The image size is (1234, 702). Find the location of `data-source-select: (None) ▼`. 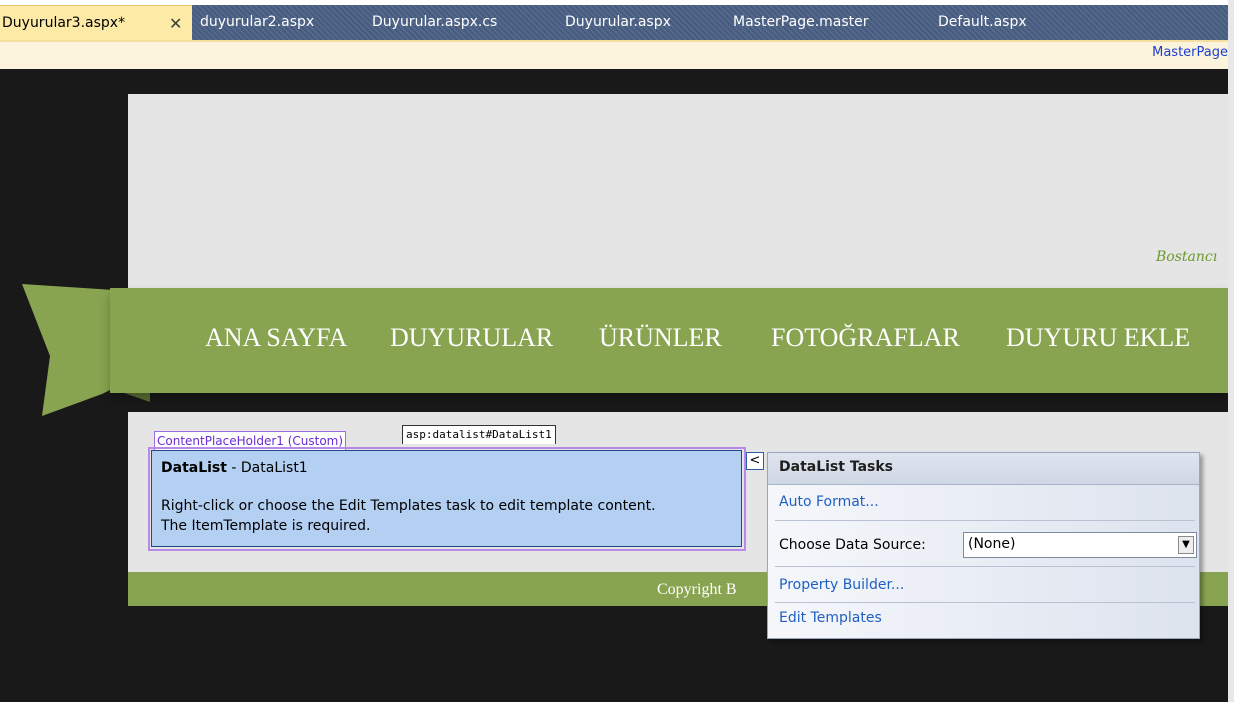

data-source-select: (None) ▼ is located at coordinates (1080, 545).